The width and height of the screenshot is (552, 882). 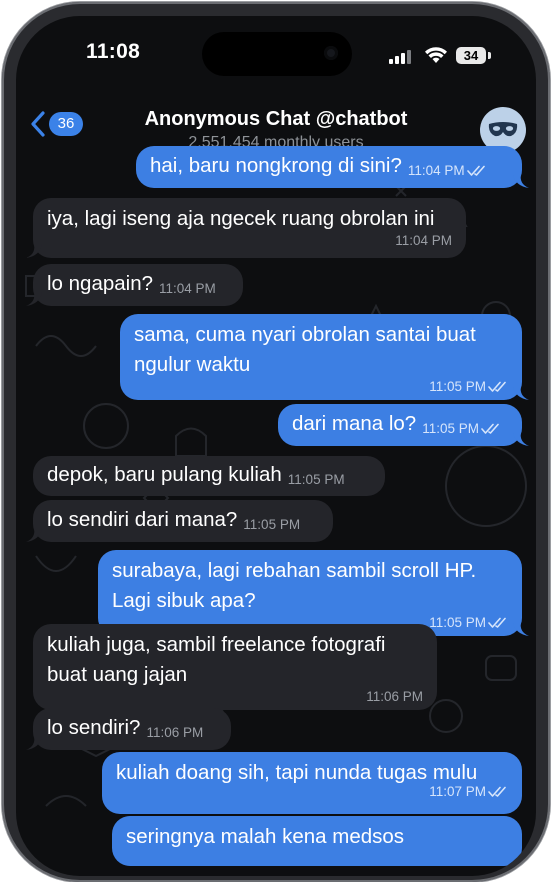 I want to click on message-bubble-incoming: depok, baru pulang kuliah 11:05 PM, so click(x=209, y=476).